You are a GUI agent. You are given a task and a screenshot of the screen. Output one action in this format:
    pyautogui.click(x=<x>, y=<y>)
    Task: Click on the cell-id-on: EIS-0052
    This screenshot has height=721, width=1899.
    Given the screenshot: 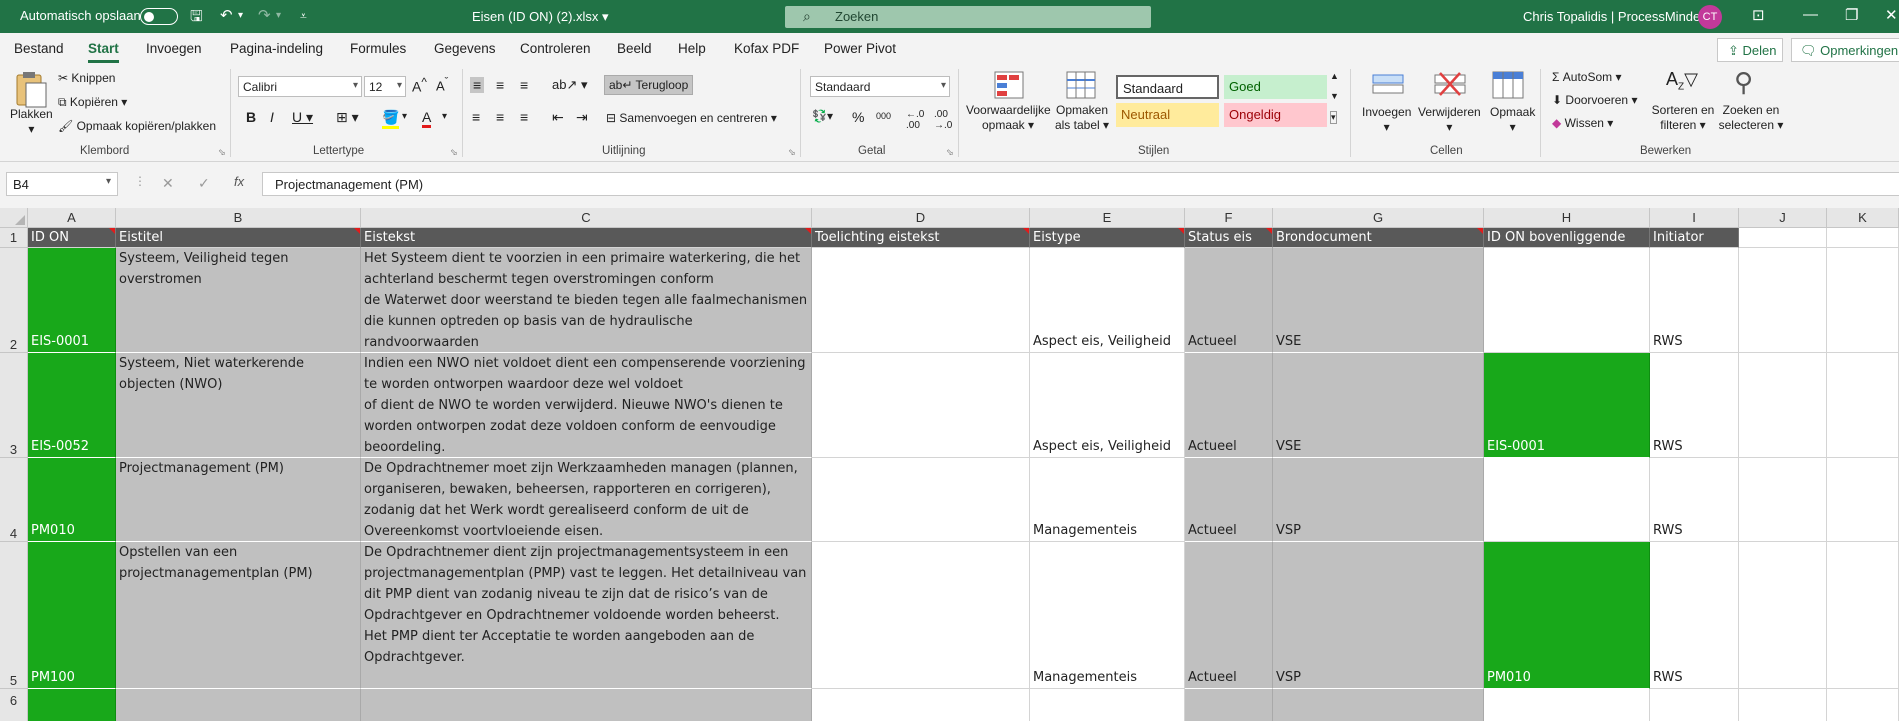 What is the action you would take?
    pyautogui.click(x=72, y=405)
    